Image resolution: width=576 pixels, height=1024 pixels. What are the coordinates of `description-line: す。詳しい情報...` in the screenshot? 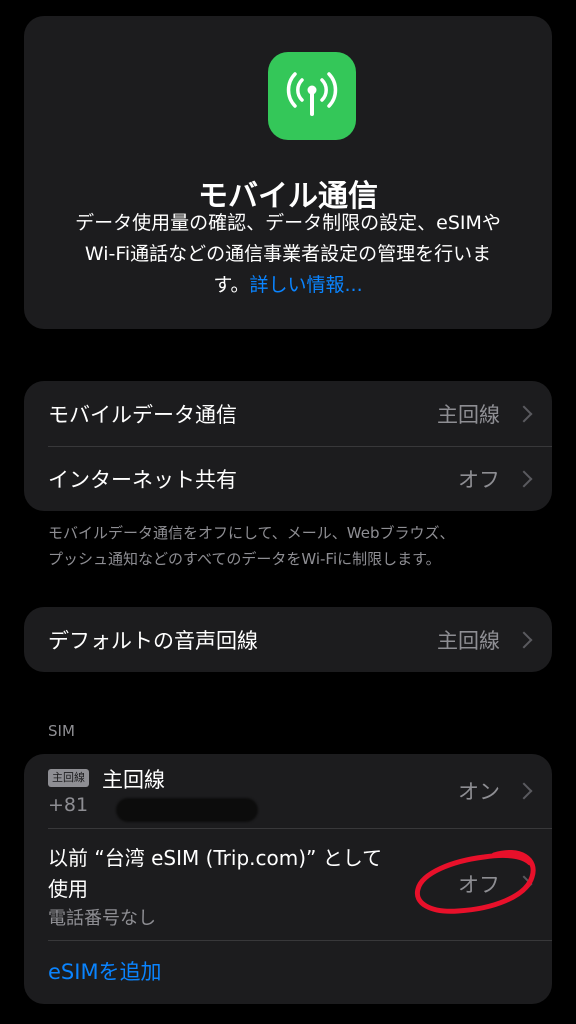 It's located at (288, 285).